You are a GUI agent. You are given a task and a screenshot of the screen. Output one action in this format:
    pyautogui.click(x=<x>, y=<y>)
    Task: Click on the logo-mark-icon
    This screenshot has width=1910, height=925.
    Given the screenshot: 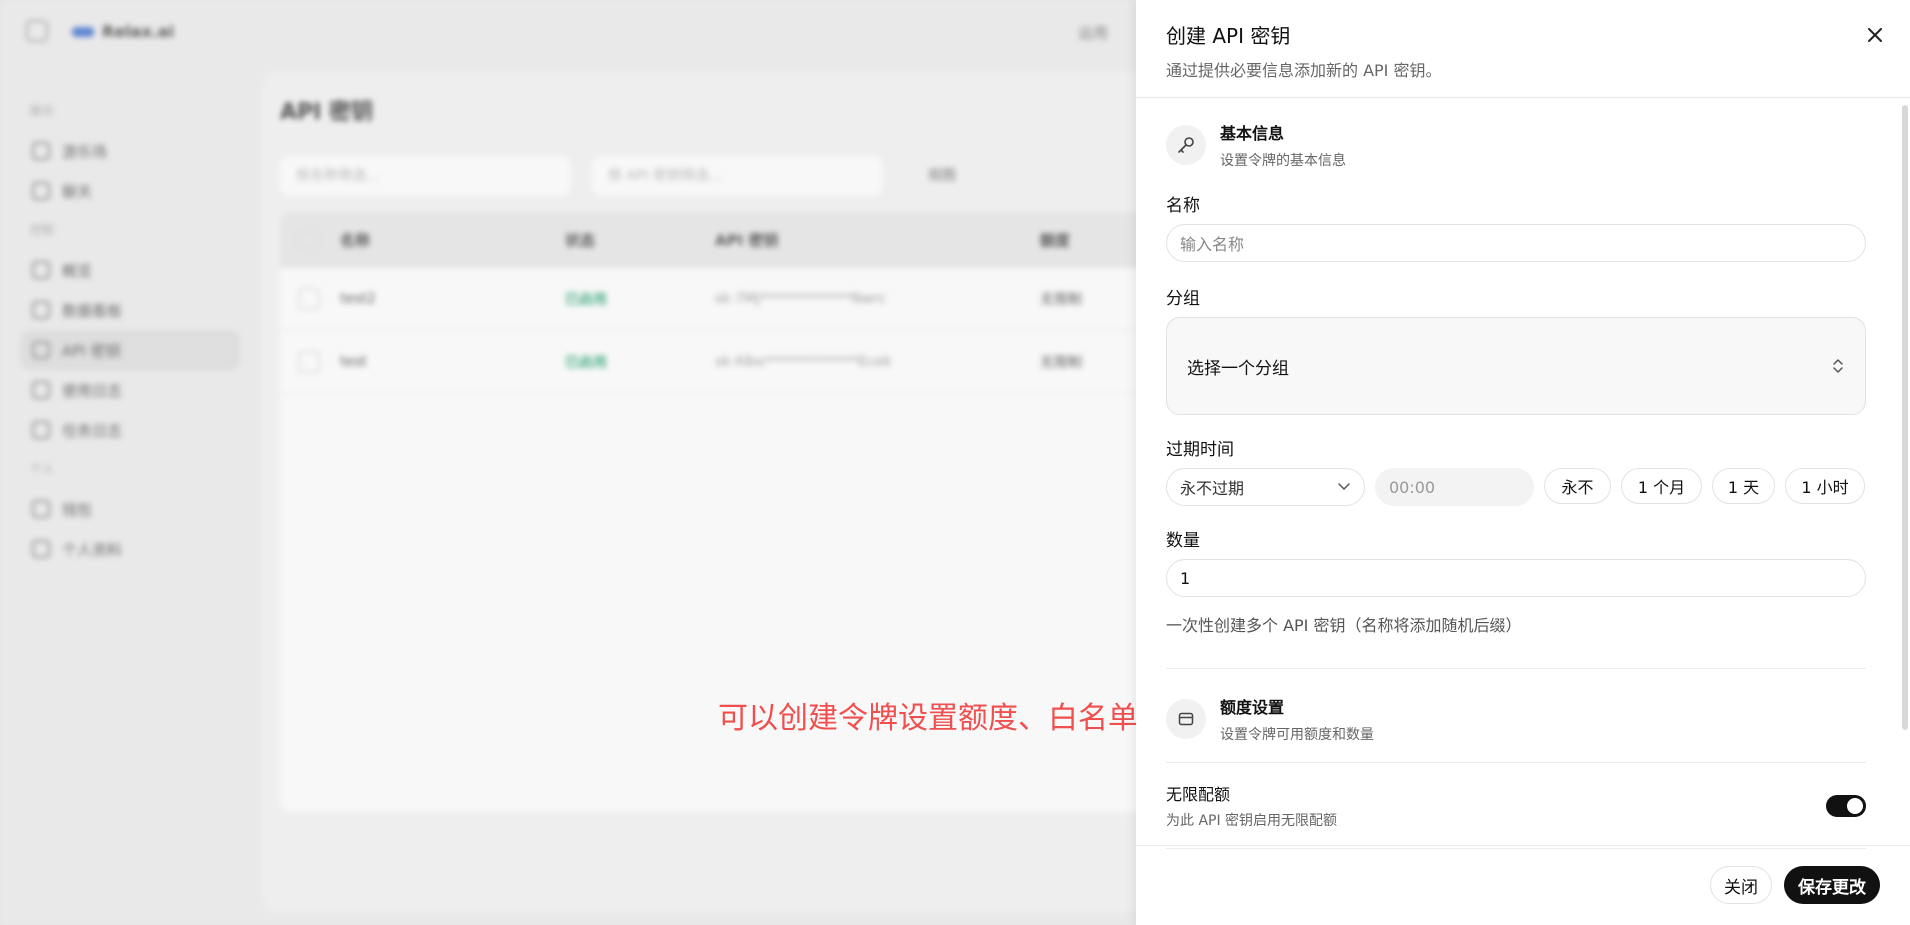 What is the action you would take?
    pyautogui.click(x=83, y=31)
    